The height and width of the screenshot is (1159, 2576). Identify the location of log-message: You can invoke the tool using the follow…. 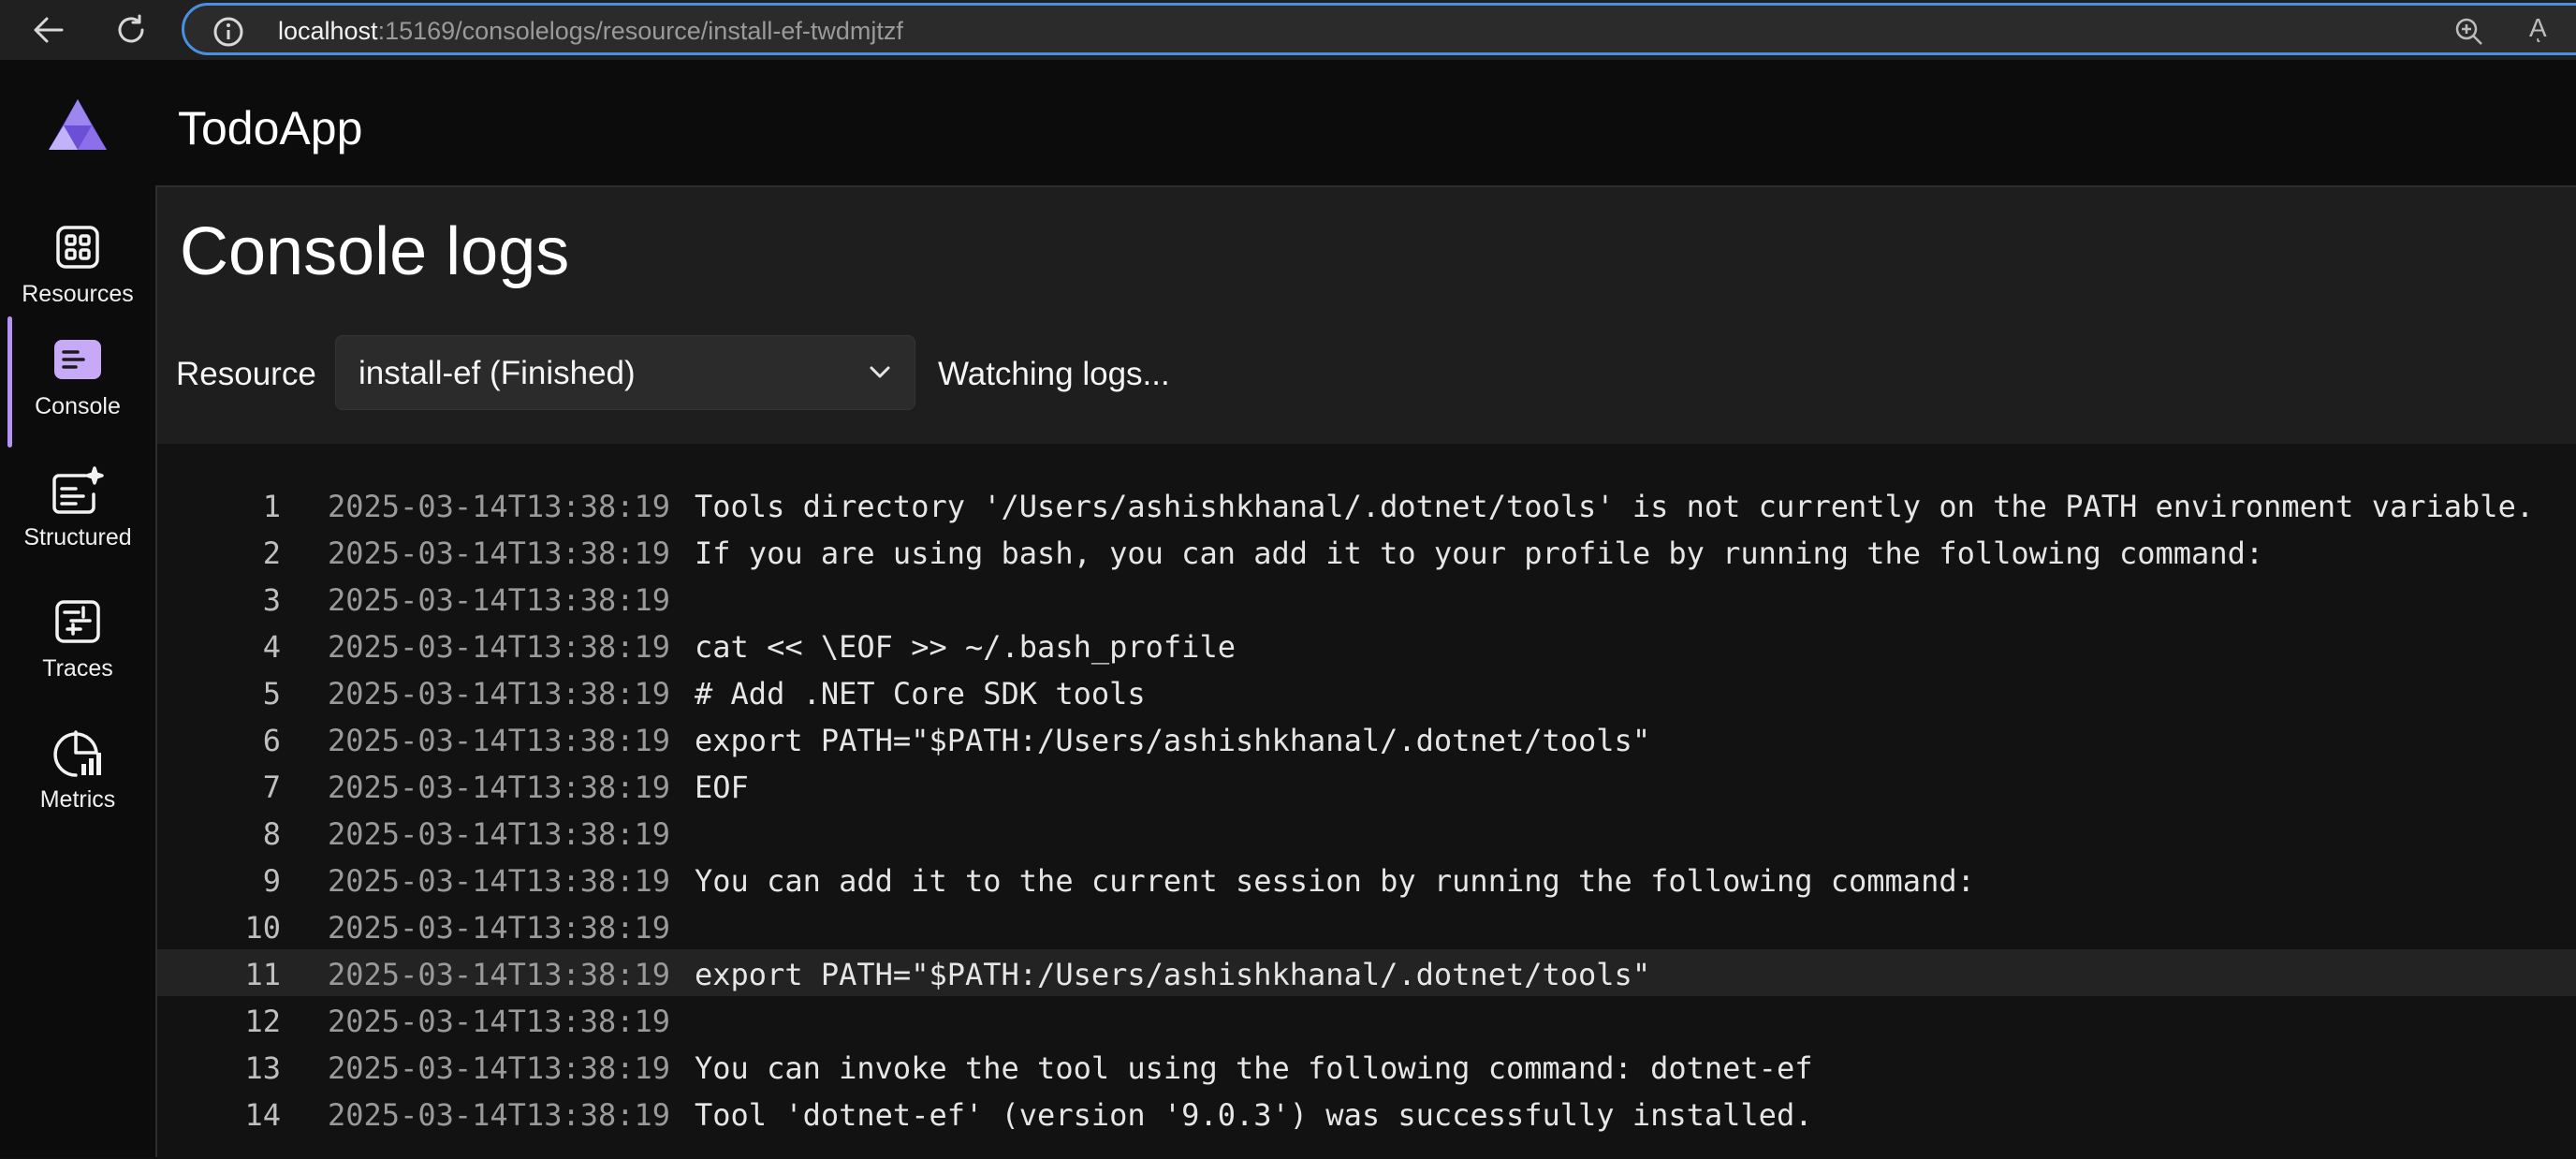
(1254, 1068).